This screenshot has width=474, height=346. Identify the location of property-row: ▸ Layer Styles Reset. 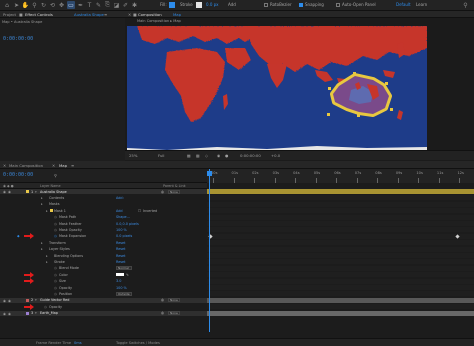
(103, 249).